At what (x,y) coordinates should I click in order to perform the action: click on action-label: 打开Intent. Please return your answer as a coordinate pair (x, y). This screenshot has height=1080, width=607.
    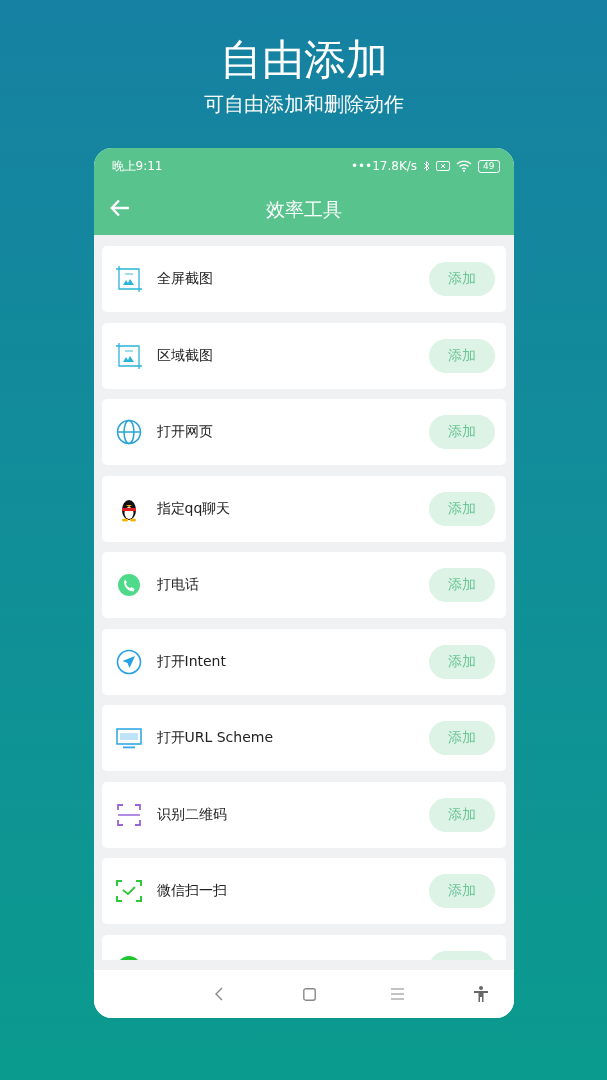
    Looking at the image, I should click on (191, 661).